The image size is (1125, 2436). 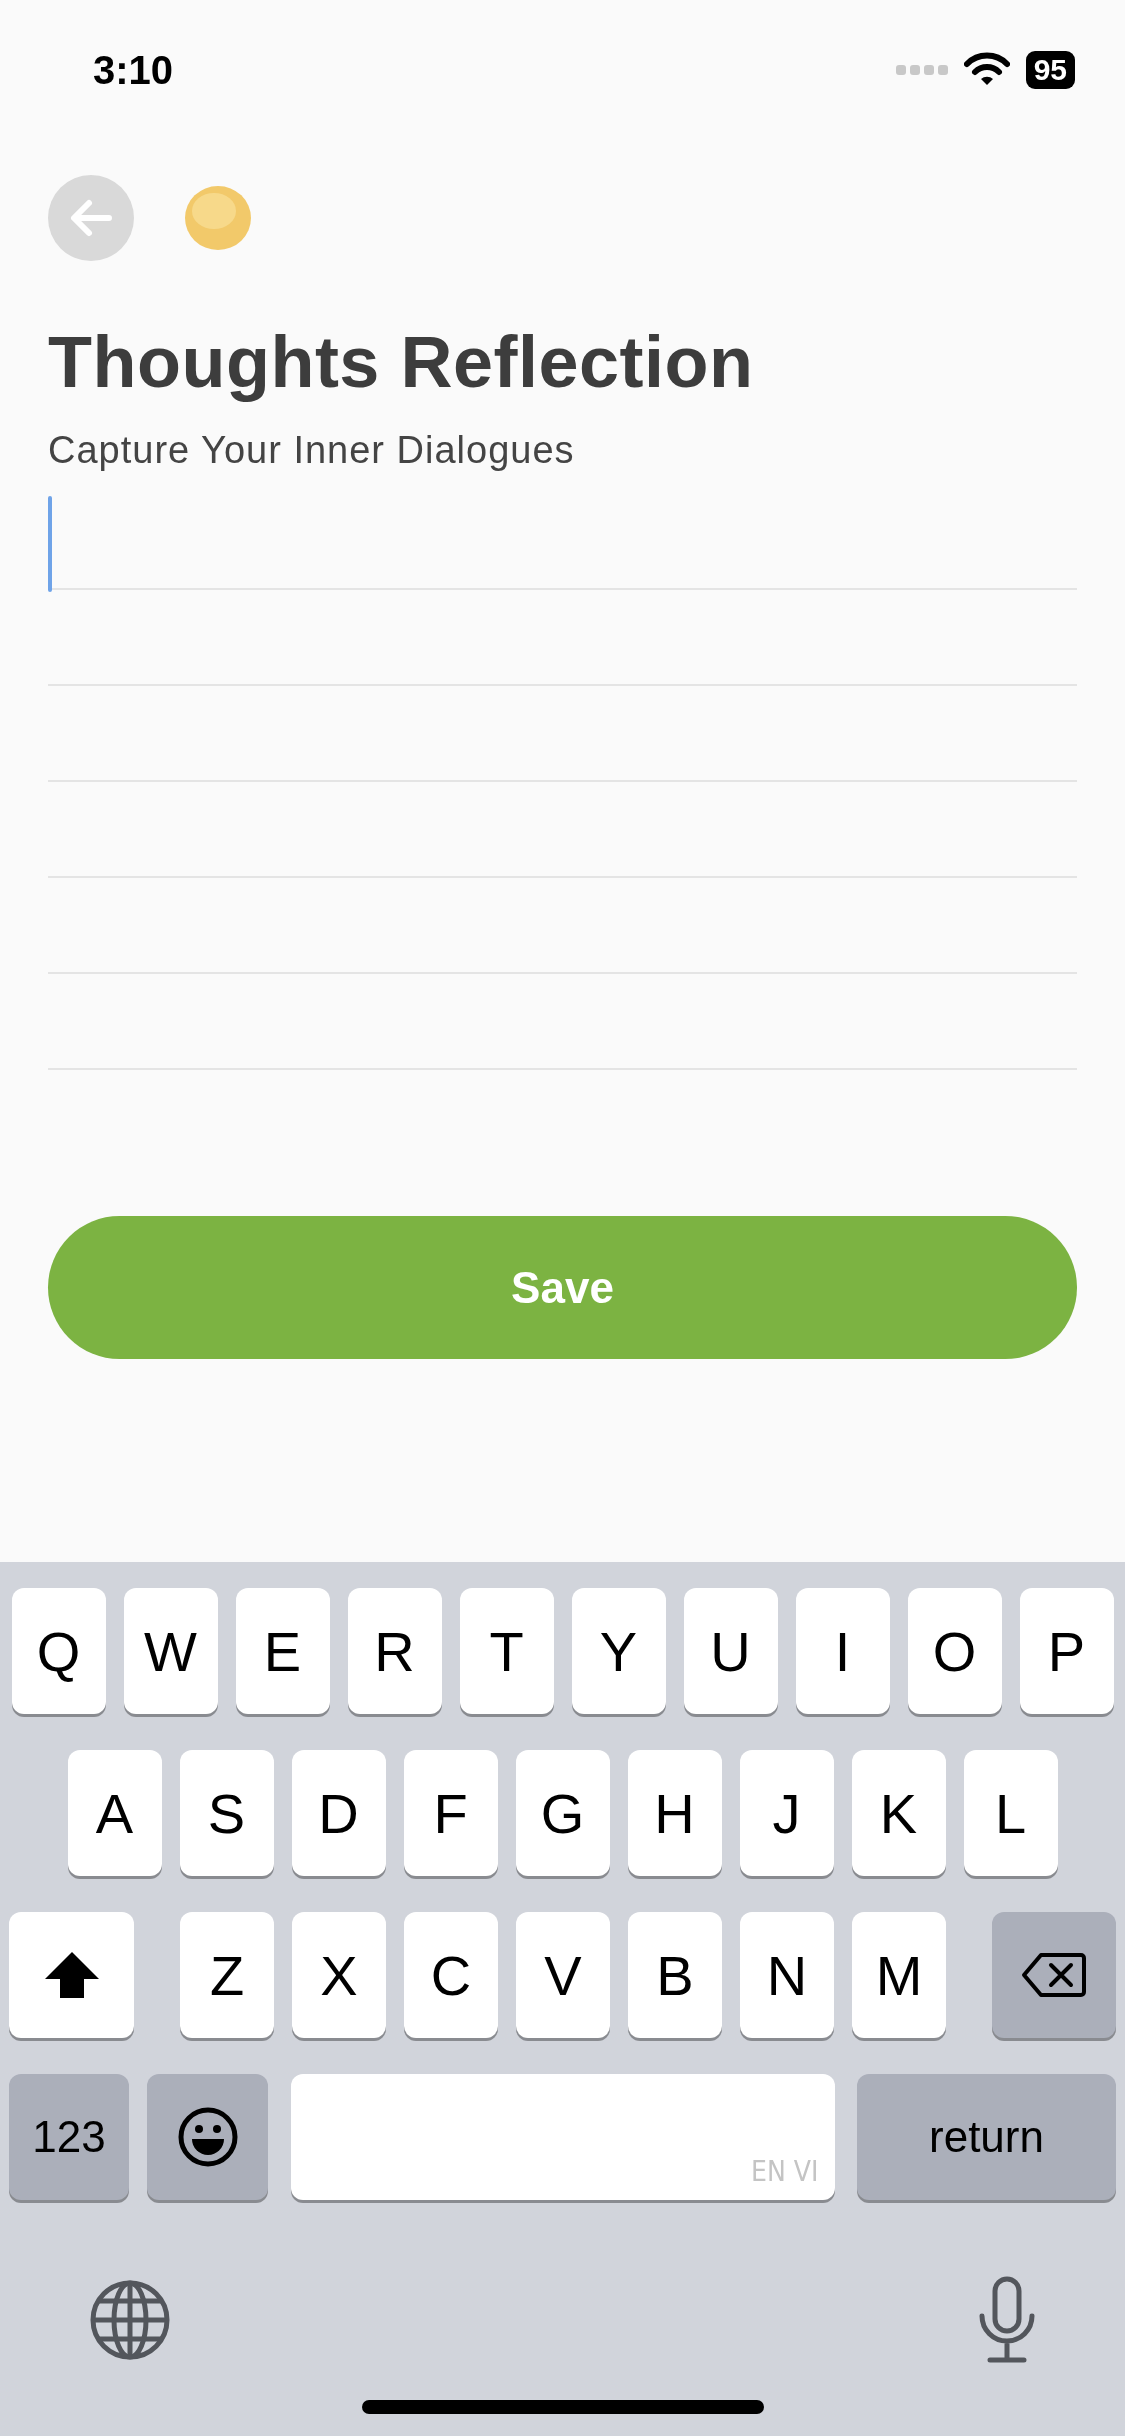 I want to click on letter-key: P, so click(x=1066, y=1651).